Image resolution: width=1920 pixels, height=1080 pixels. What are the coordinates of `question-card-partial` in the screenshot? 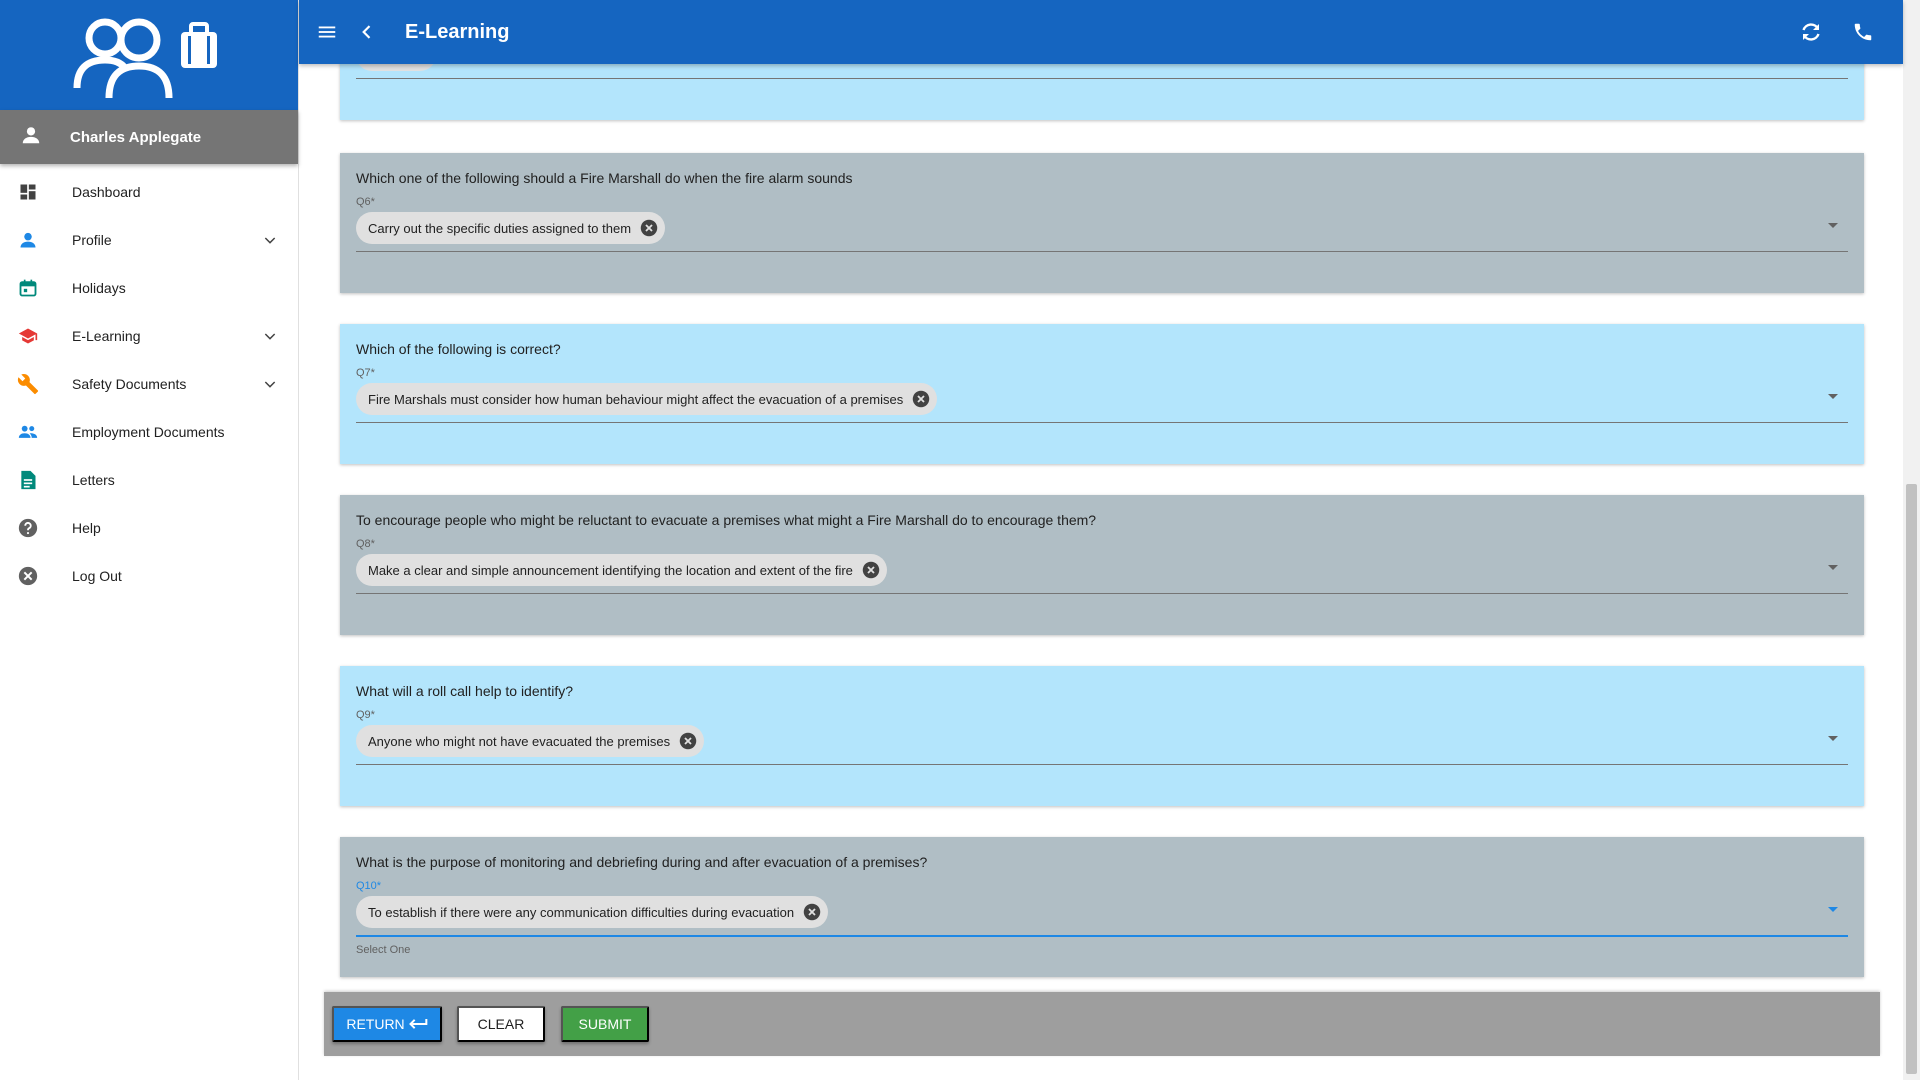 It's located at (1102, 92).